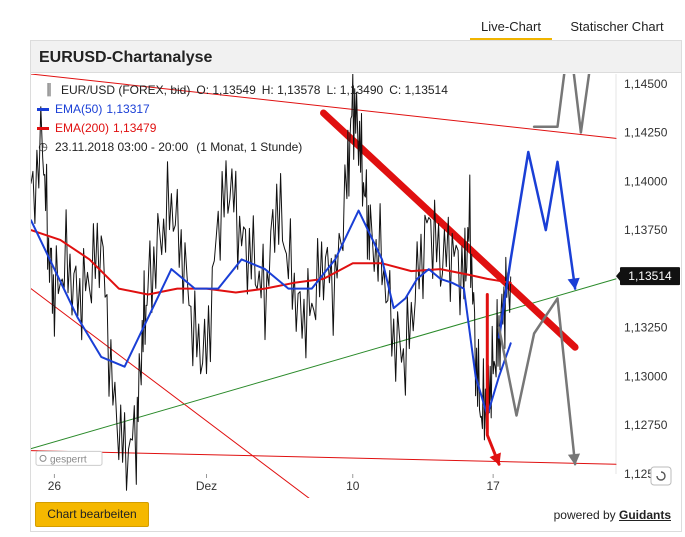  What do you see at coordinates (122, 147) in the screenshot?
I see `legend-period: 23.11.2018 03:00 - 20:00` at bounding box center [122, 147].